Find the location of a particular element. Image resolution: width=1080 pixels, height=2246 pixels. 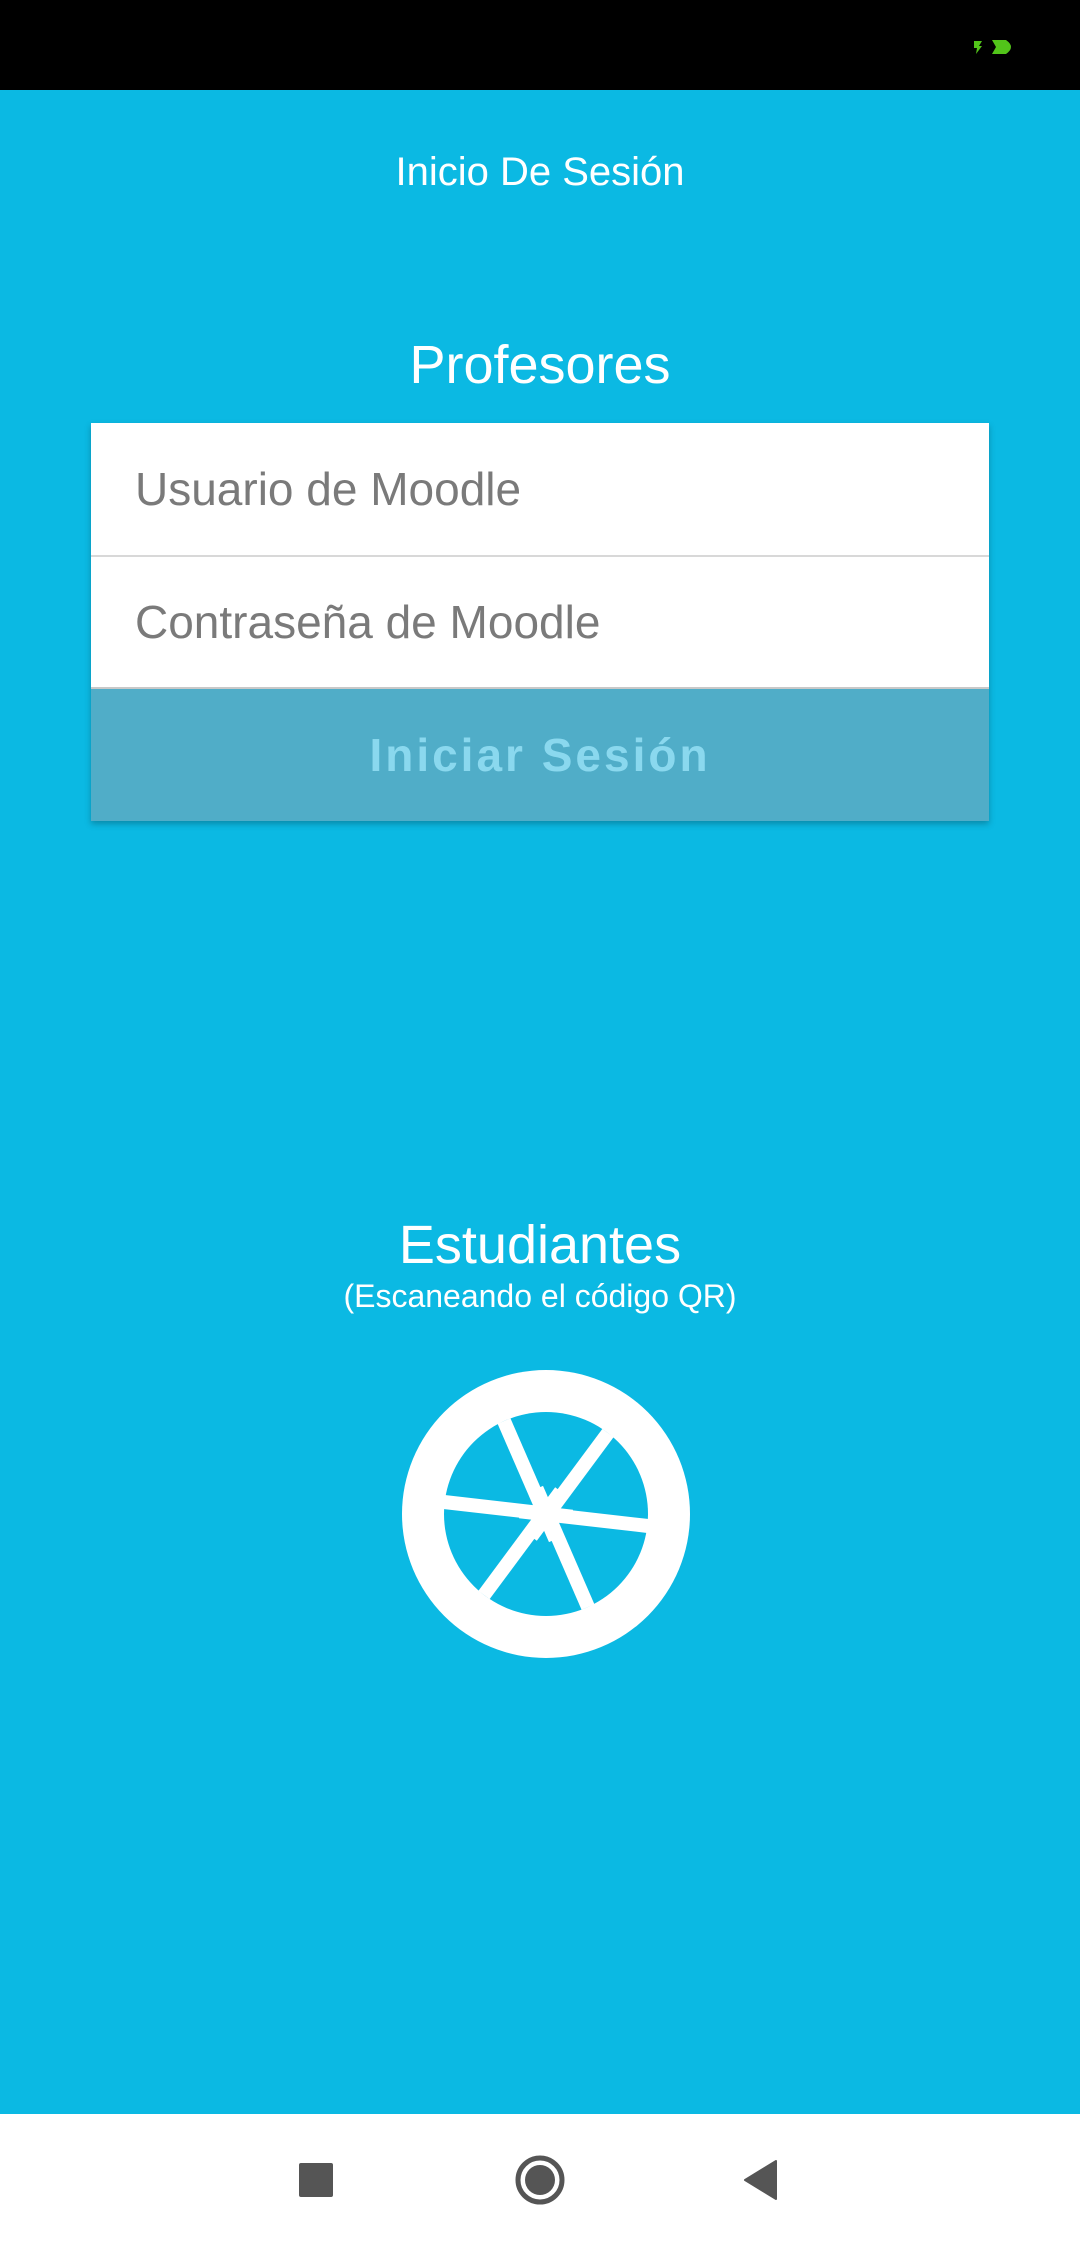

status-bar is located at coordinates (540, 45).